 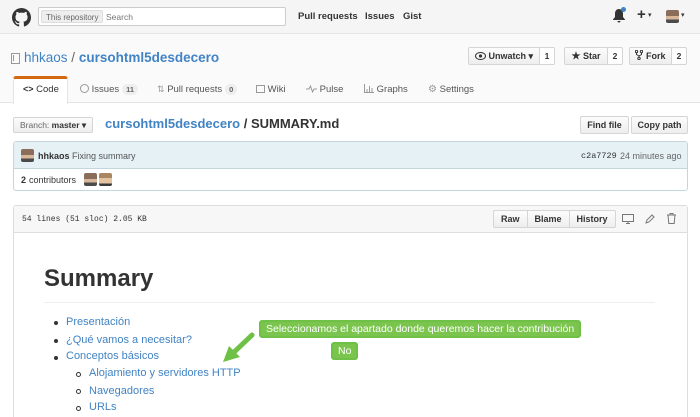 What do you see at coordinates (15, 58) in the screenshot?
I see `repo-icon` at bounding box center [15, 58].